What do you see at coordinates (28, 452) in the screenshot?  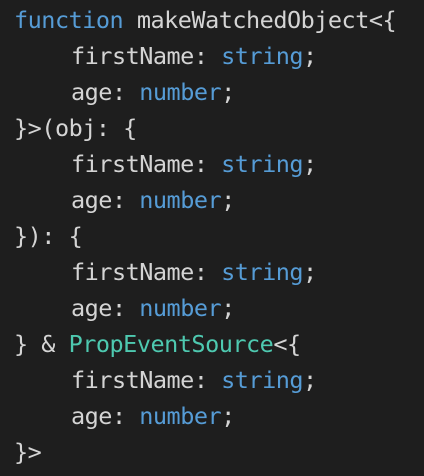 I see `code-text: }>` at bounding box center [28, 452].